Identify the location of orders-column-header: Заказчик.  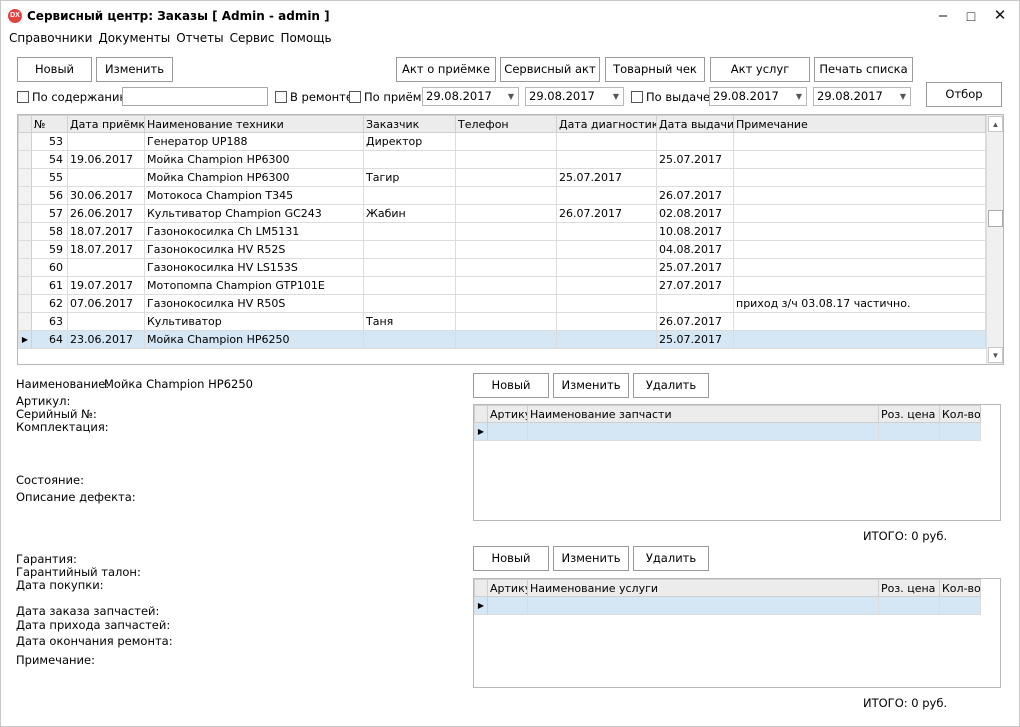
(409, 124).